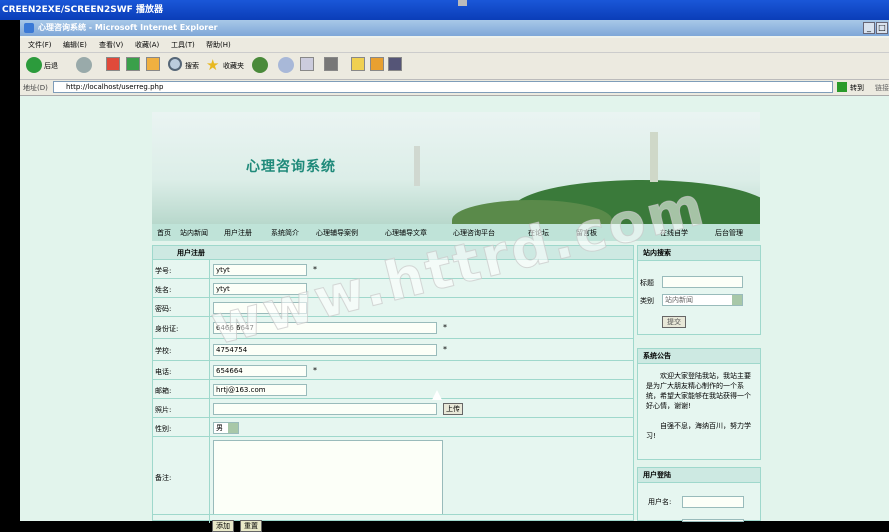 The width and height of the screenshot is (889, 532). What do you see at coordinates (167, 329) in the screenshot?
I see `id-card-label: 身份证:` at bounding box center [167, 329].